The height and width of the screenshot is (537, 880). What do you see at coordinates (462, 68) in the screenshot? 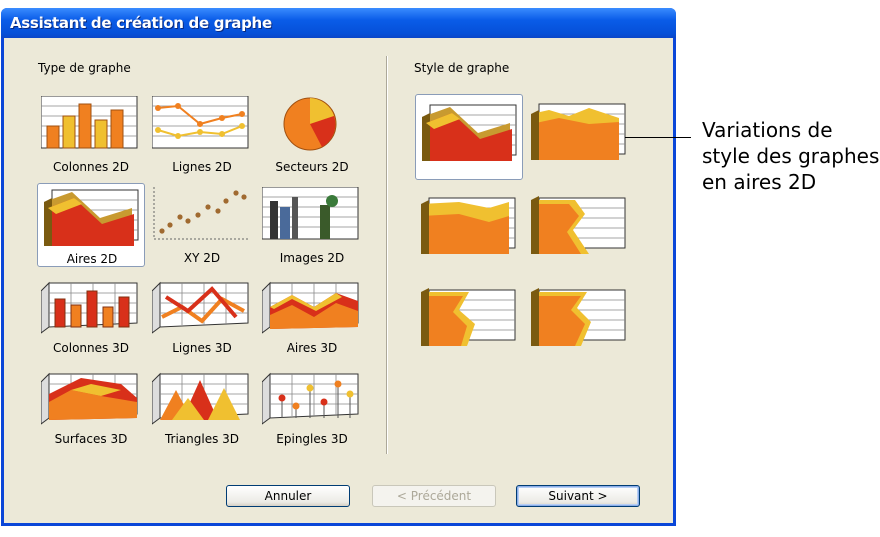
I see `chart-style-label: Style de graphe` at bounding box center [462, 68].